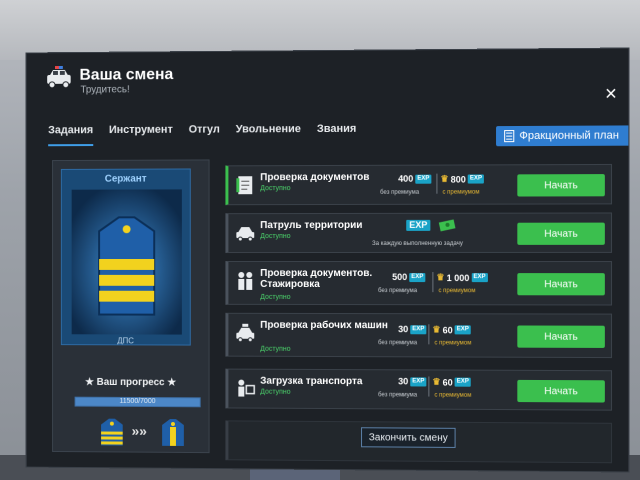 The width and height of the screenshot is (640, 480). I want to click on window-subtitle: Трудитесь!, so click(105, 90).